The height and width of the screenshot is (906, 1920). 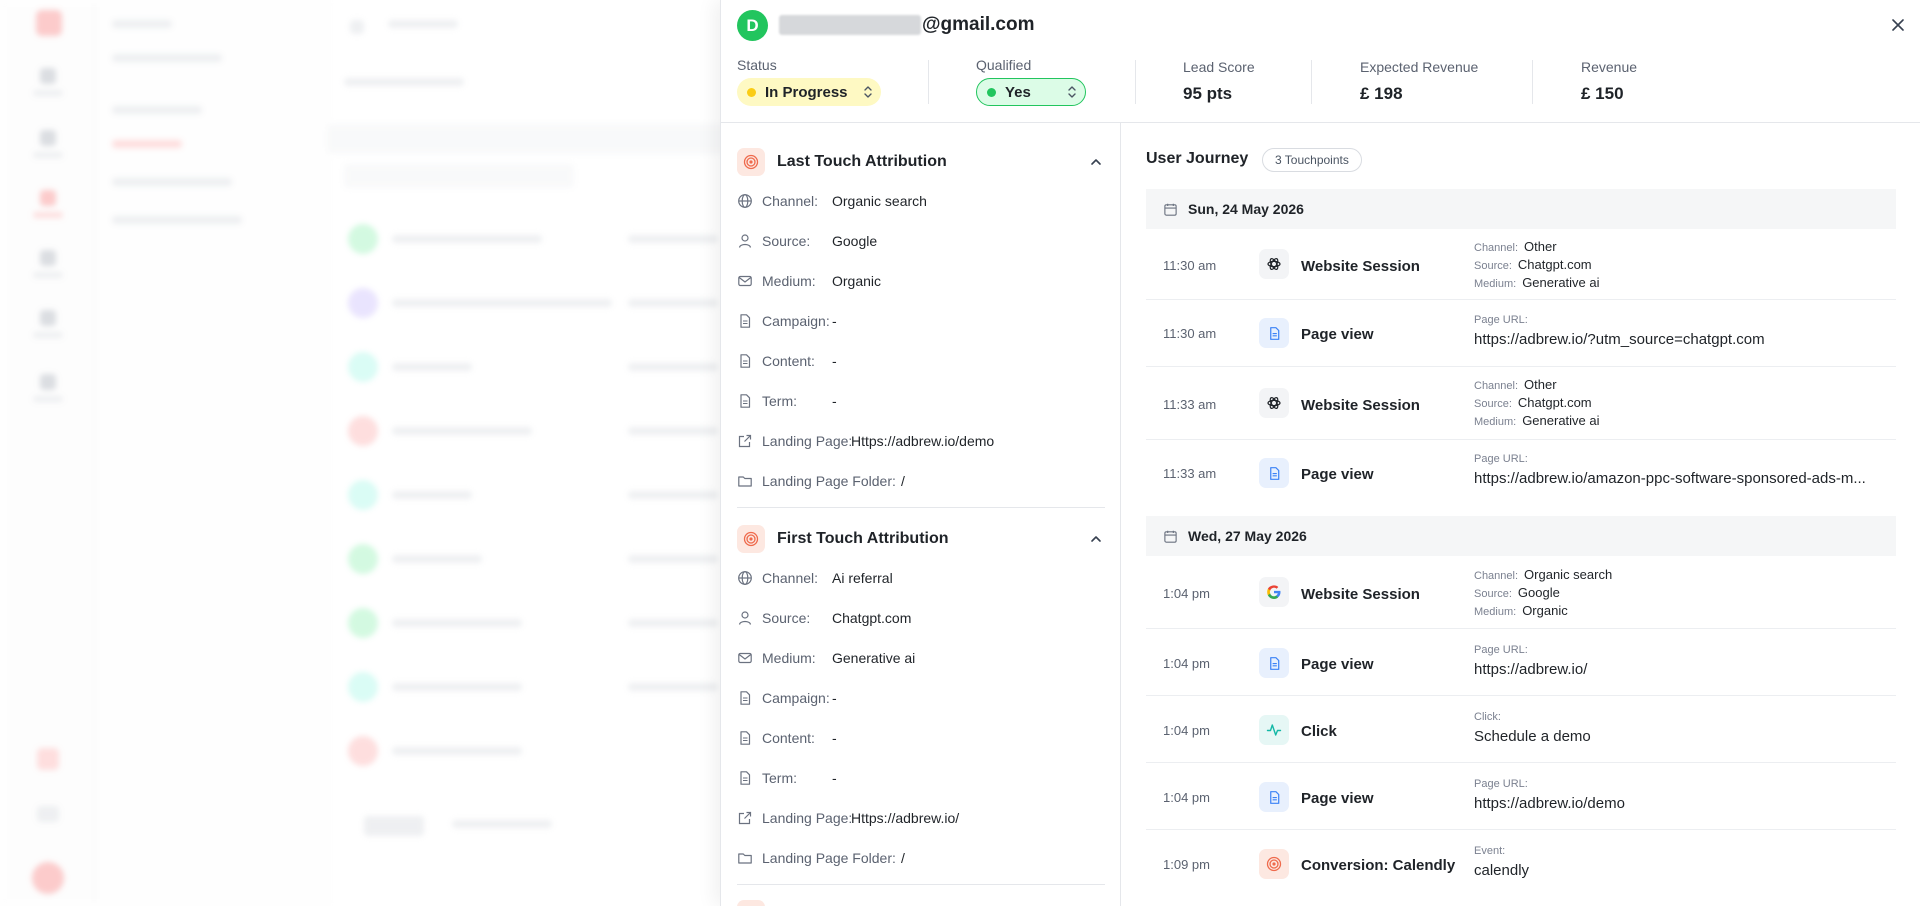 I want to click on status-label: Status, so click(x=757, y=65).